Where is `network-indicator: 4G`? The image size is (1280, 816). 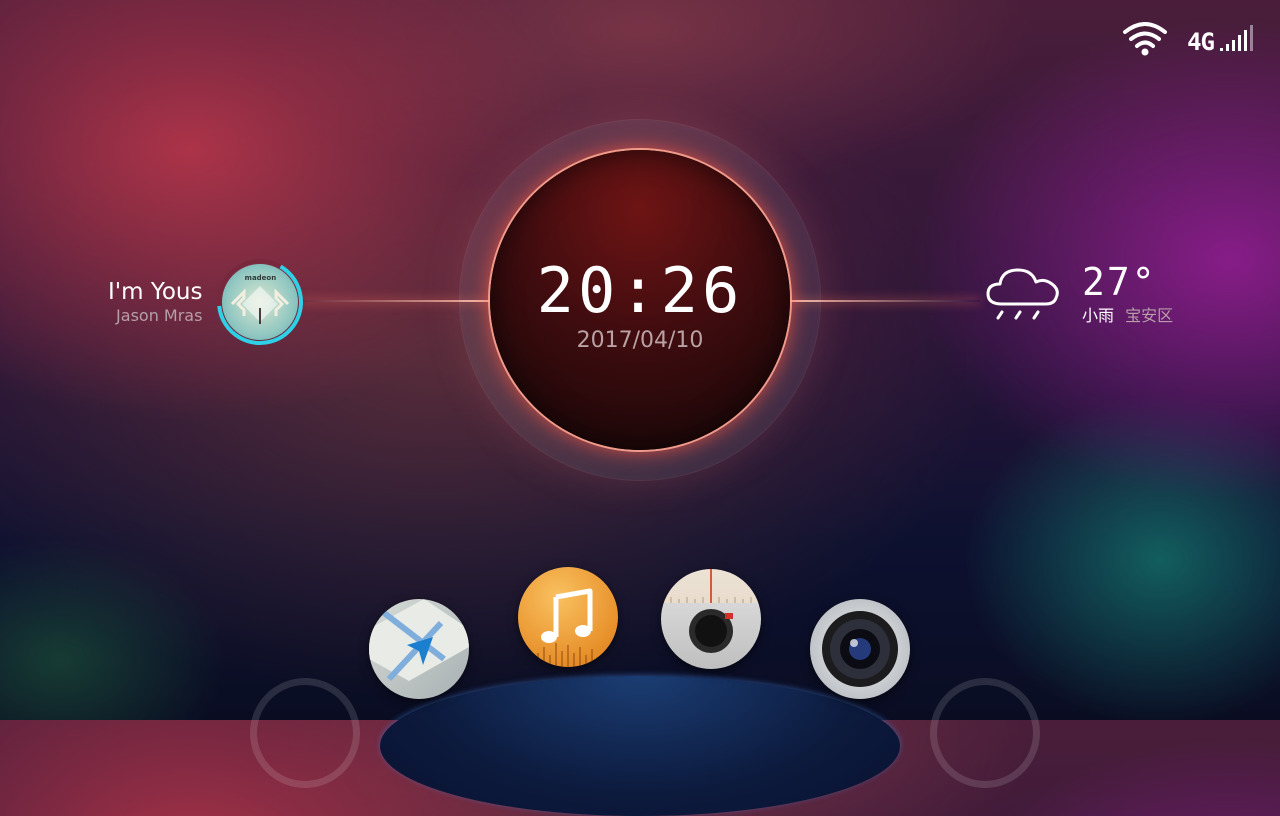
network-indicator: 4G is located at coordinates (1222, 40).